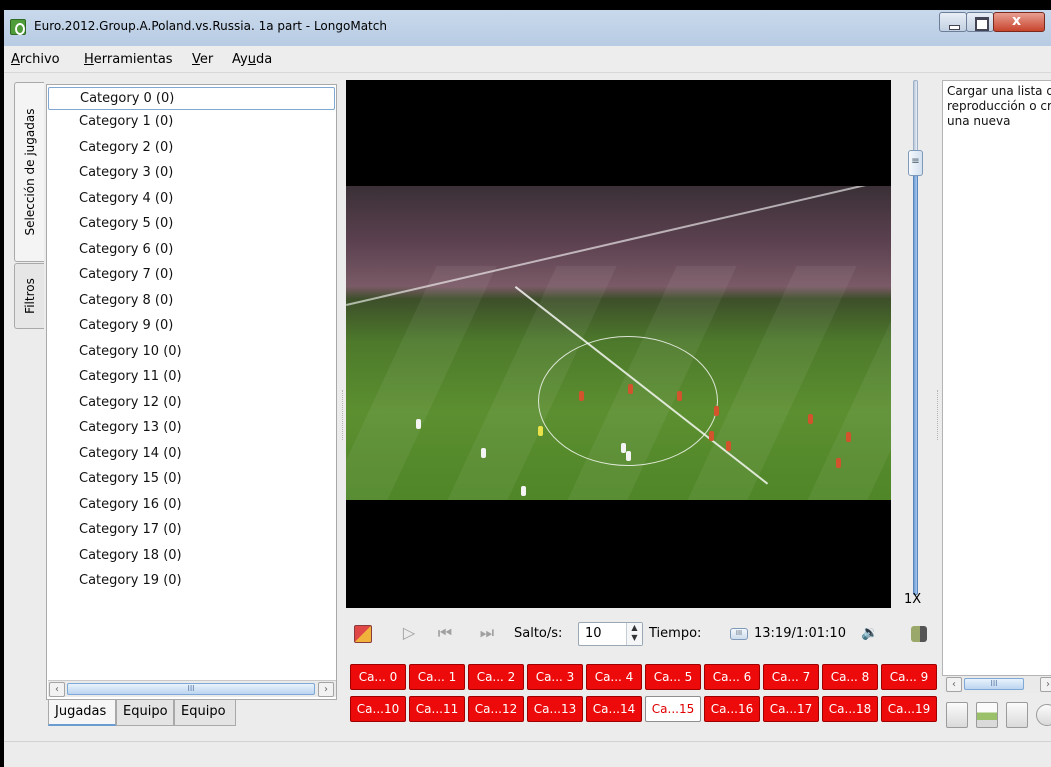 This screenshot has height=767, width=1051. What do you see at coordinates (913, 599) in the screenshot?
I see `speed-label: 1X` at bounding box center [913, 599].